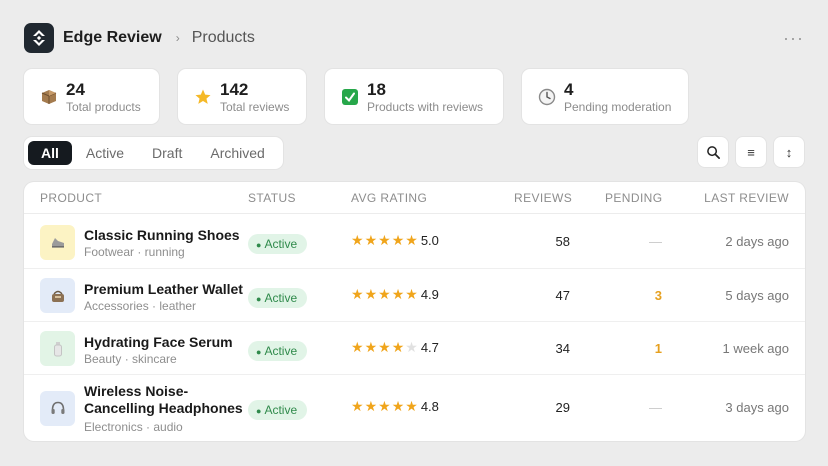 The image size is (828, 466). I want to click on wallet-icon, so click(57, 295).